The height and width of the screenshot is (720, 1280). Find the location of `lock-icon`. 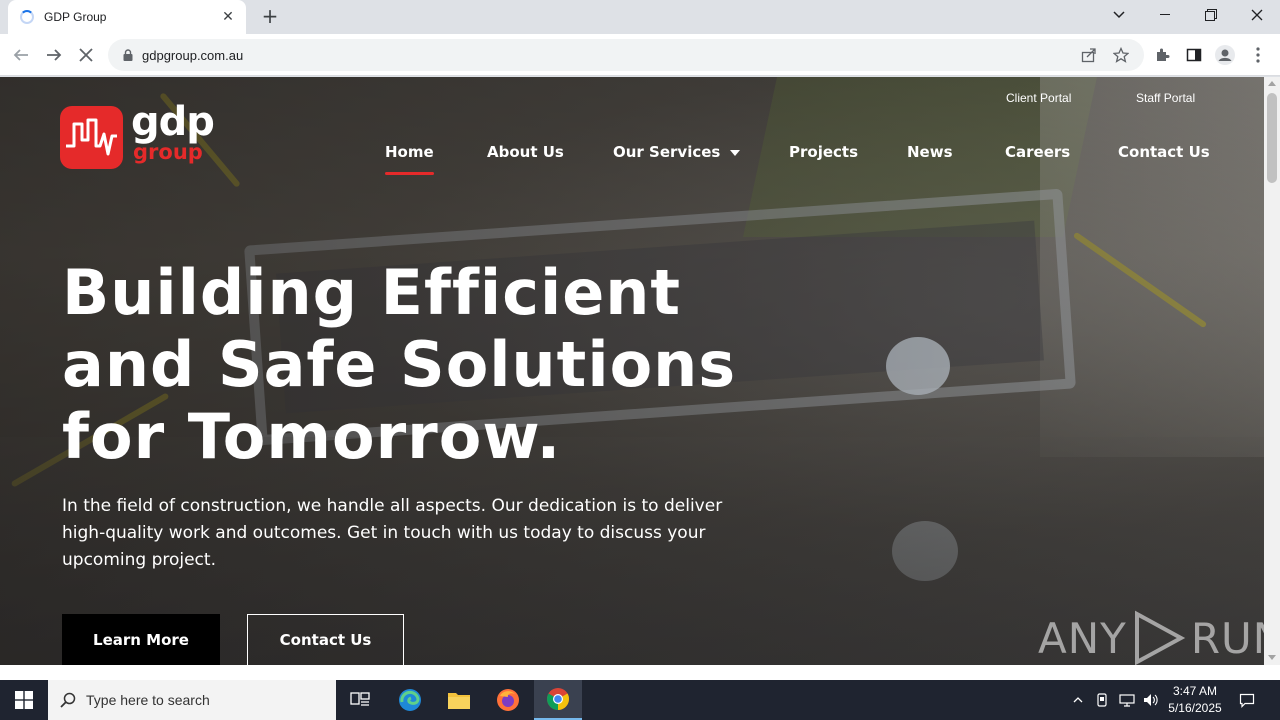

lock-icon is located at coordinates (128, 55).